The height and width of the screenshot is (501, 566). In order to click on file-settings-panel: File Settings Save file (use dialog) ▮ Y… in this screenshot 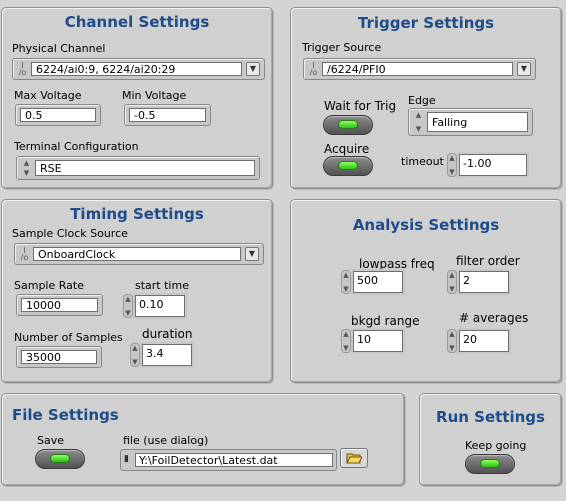, I will do `click(203, 439)`.